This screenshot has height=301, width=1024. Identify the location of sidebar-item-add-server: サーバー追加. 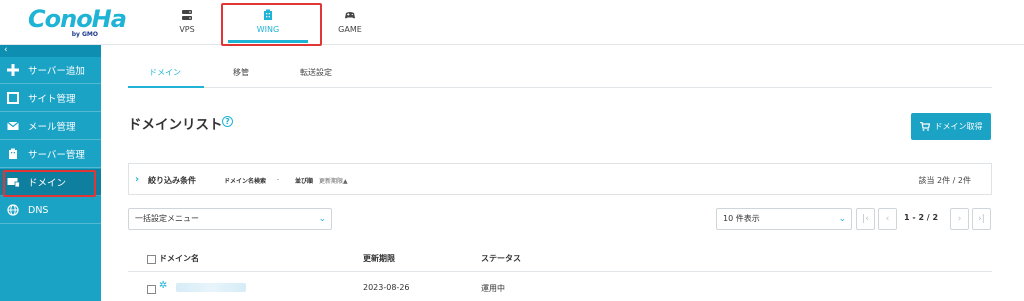
(50, 70).